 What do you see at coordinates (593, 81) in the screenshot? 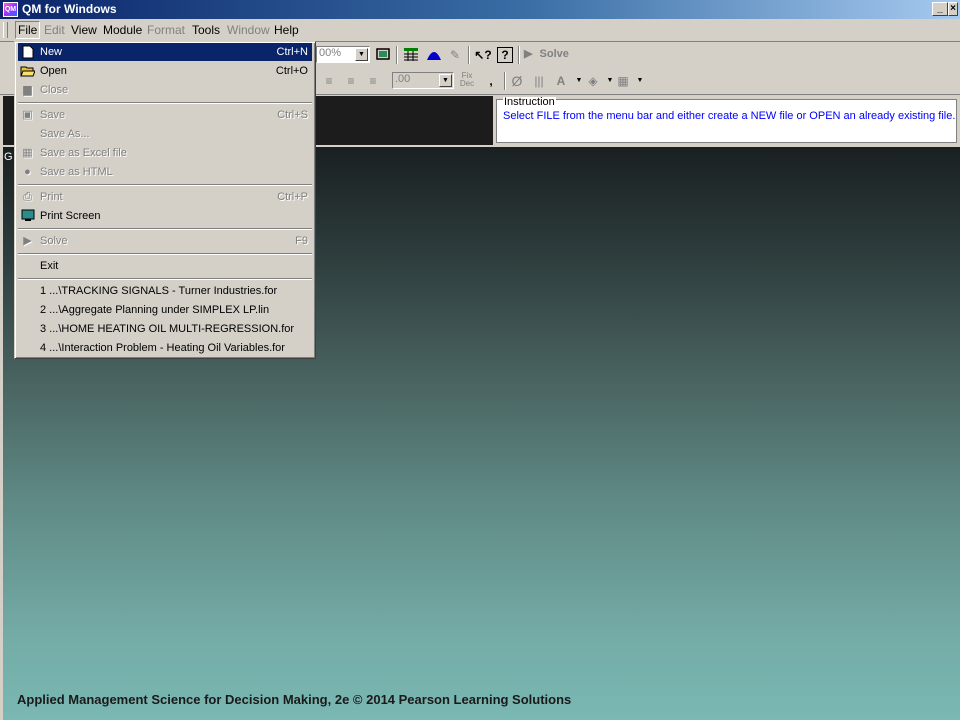
I see `fill-color-icon: ◈` at bounding box center [593, 81].